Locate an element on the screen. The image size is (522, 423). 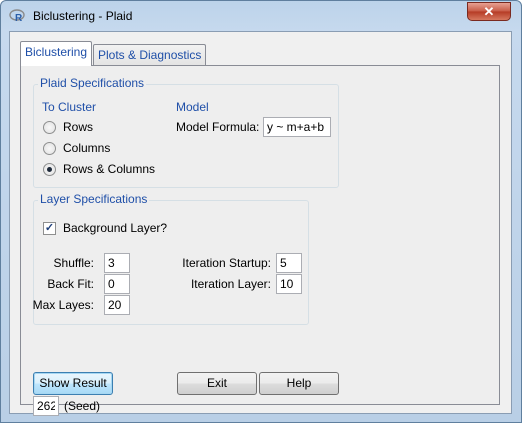
model-formula-label: Model Formula: is located at coordinates (218, 127).